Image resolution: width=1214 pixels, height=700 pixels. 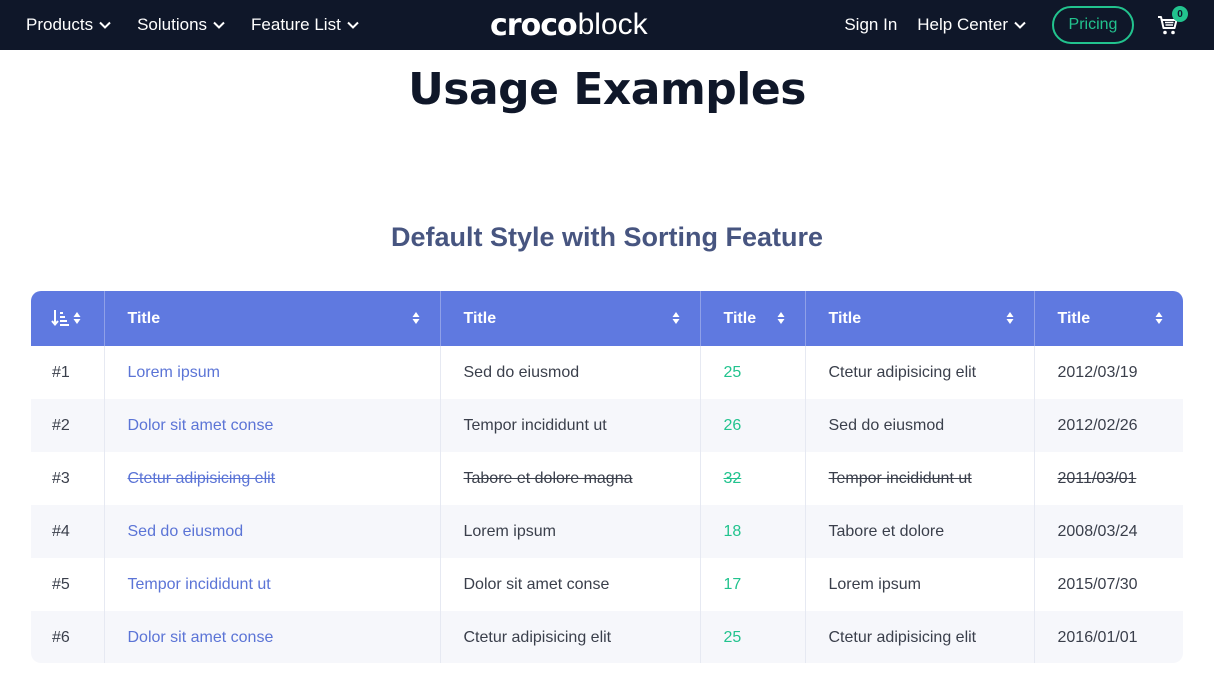 I want to click on column-header-title-1: Title, so click(x=271, y=318).